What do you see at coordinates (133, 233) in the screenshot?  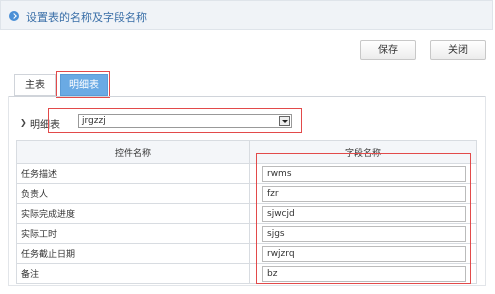 I see `control-name-cell: 实际工时` at bounding box center [133, 233].